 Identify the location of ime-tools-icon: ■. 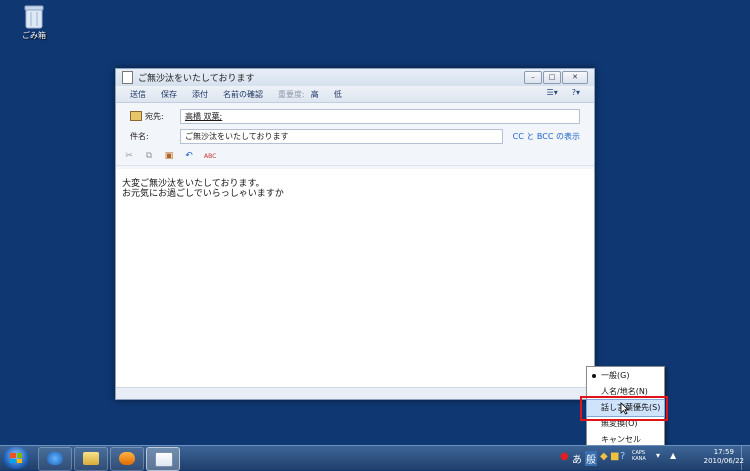
(614, 456).